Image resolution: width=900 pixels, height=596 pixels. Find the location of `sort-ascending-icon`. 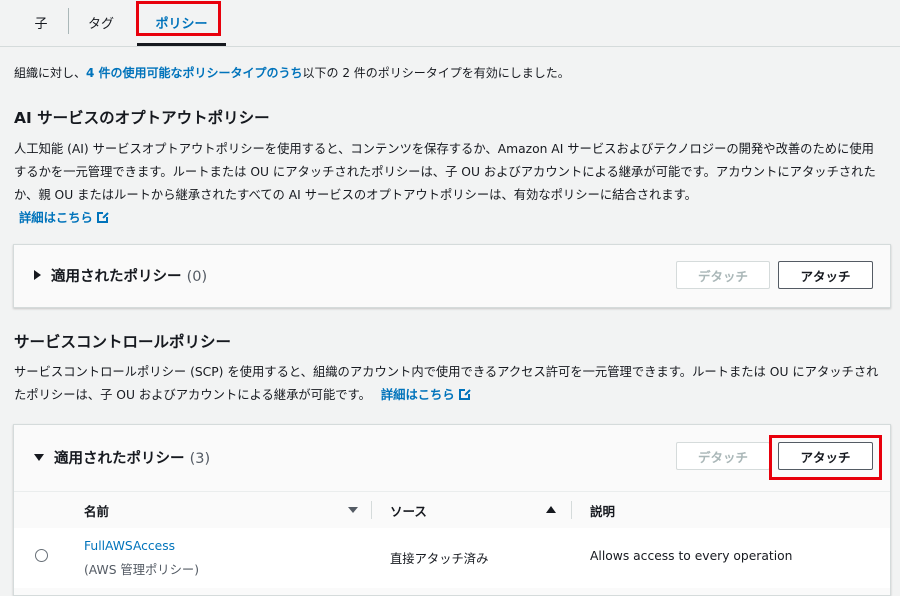

sort-ascending-icon is located at coordinates (551, 509).